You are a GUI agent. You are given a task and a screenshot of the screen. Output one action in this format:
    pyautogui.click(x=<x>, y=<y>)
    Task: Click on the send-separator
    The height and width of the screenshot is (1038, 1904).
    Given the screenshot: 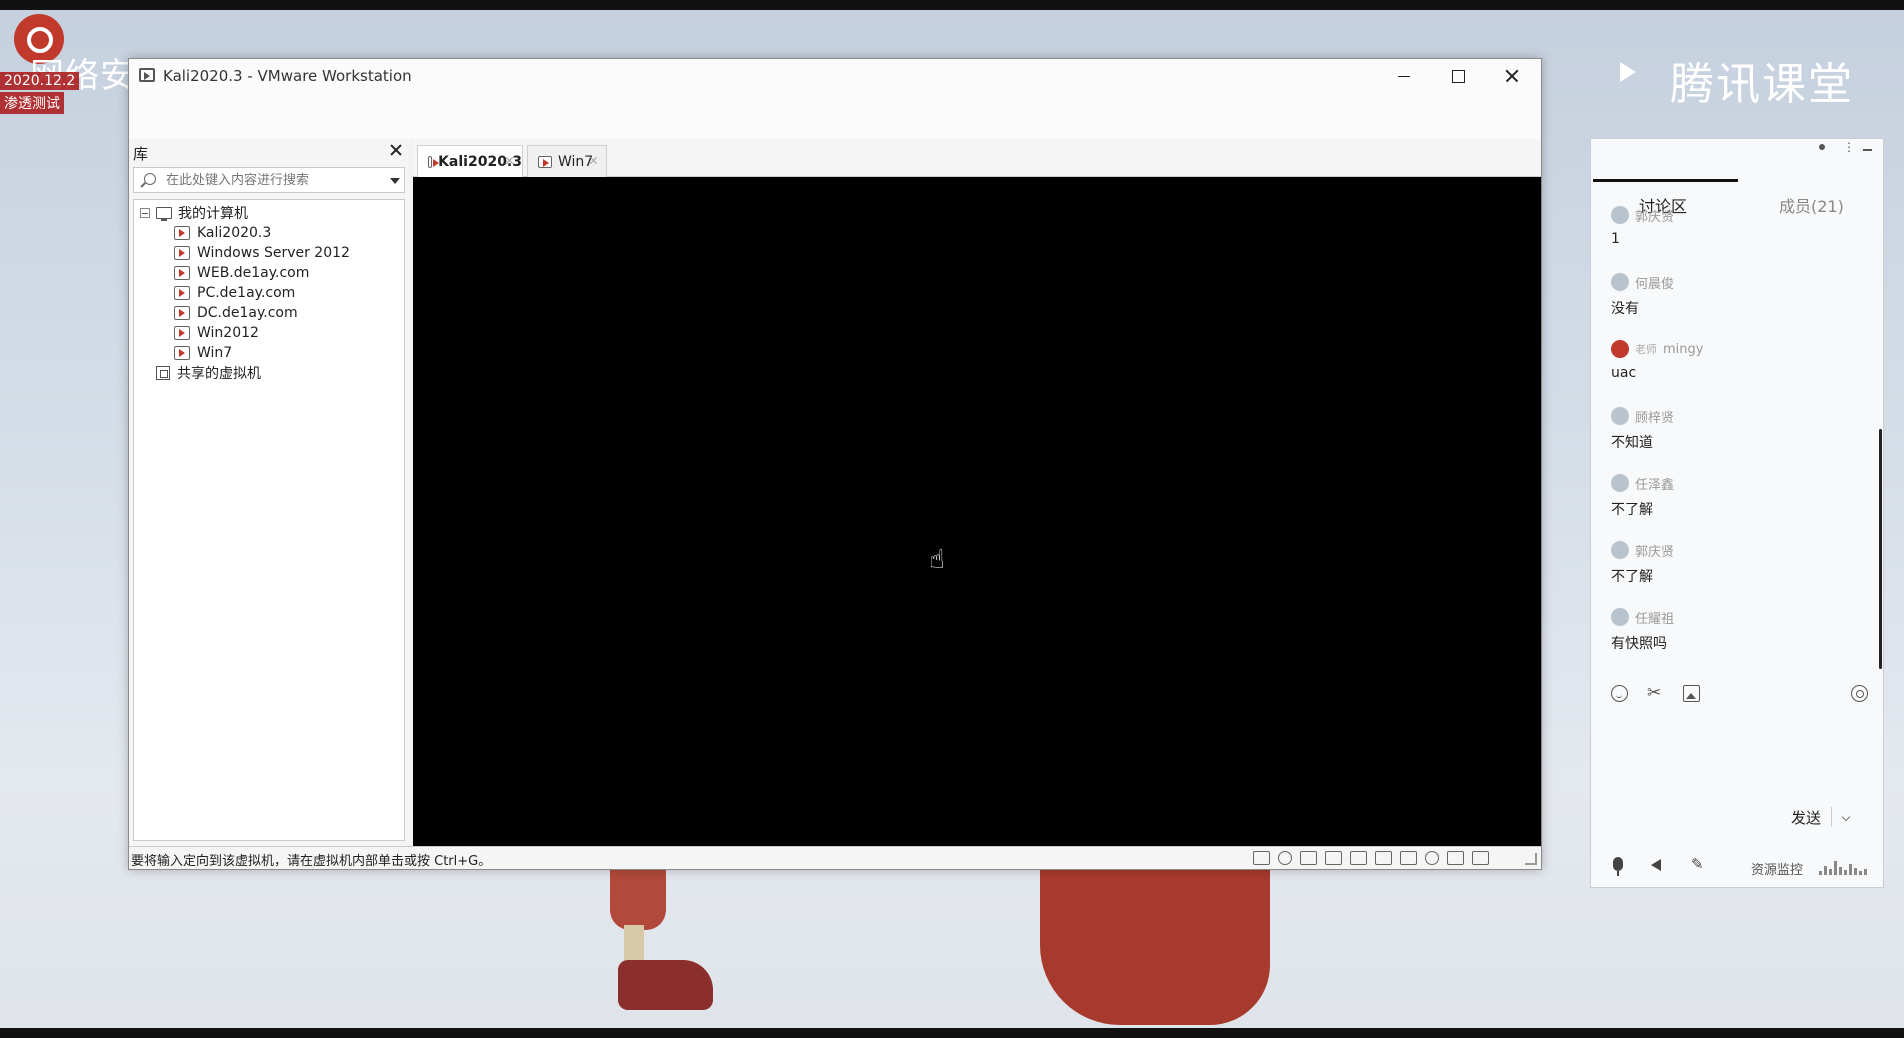 What is the action you would take?
    pyautogui.click(x=1831, y=817)
    